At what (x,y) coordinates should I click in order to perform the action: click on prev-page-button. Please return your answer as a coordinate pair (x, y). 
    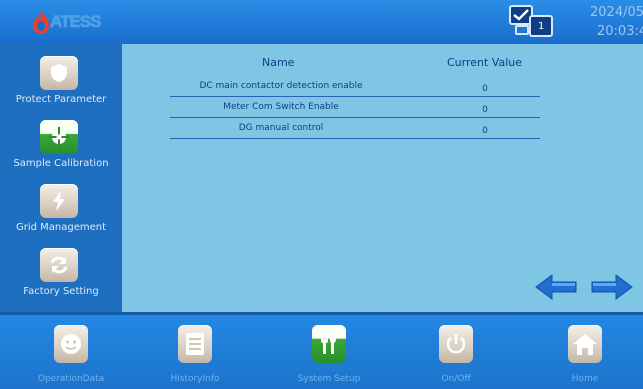
    Looking at the image, I should click on (556, 287).